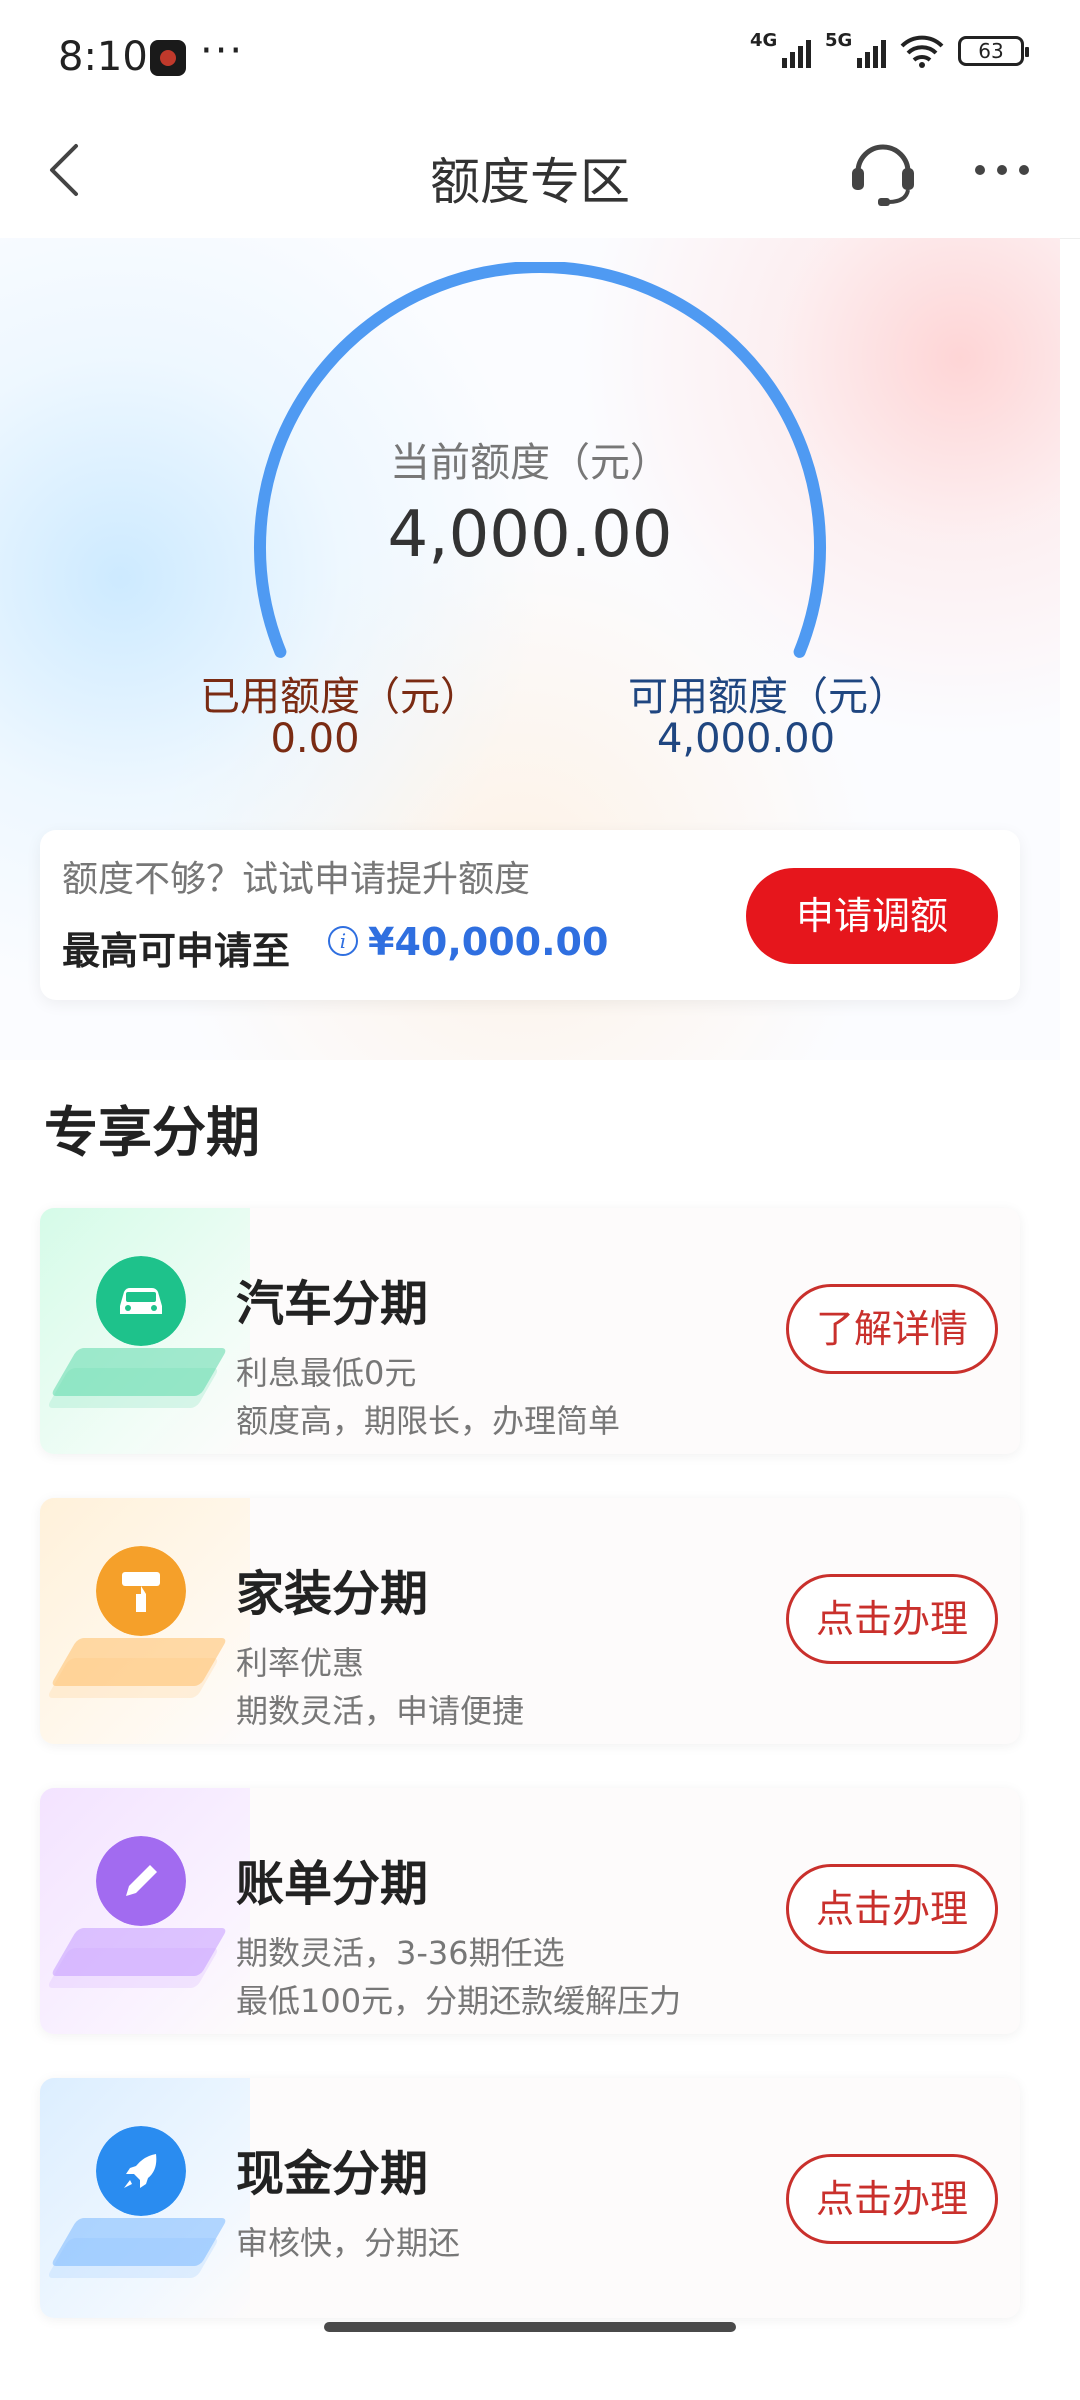  What do you see at coordinates (993, 51) in the screenshot?
I see `battery-icon: 63` at bounding box center [993, 51].